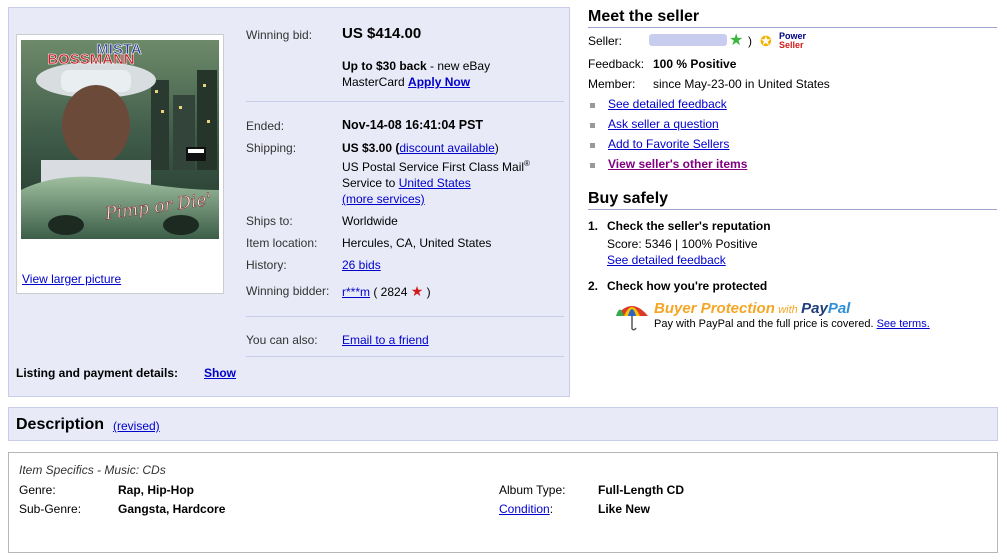 This screenshot has height=560, width=1007. Describe the element at coordinates (370, 183) in the screenshot. I see `shipping-service-to: Service to` at that location.